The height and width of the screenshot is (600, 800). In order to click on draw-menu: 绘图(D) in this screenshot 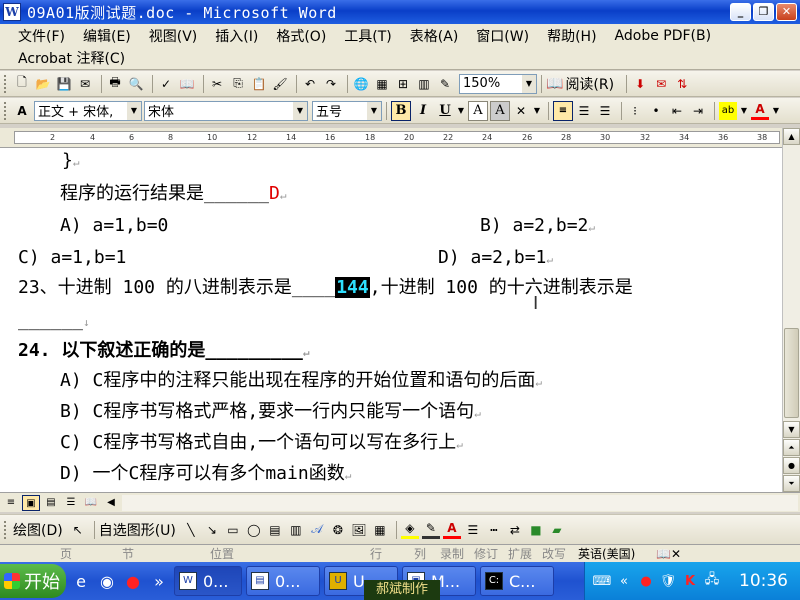, I will do `click(38, 530)`.